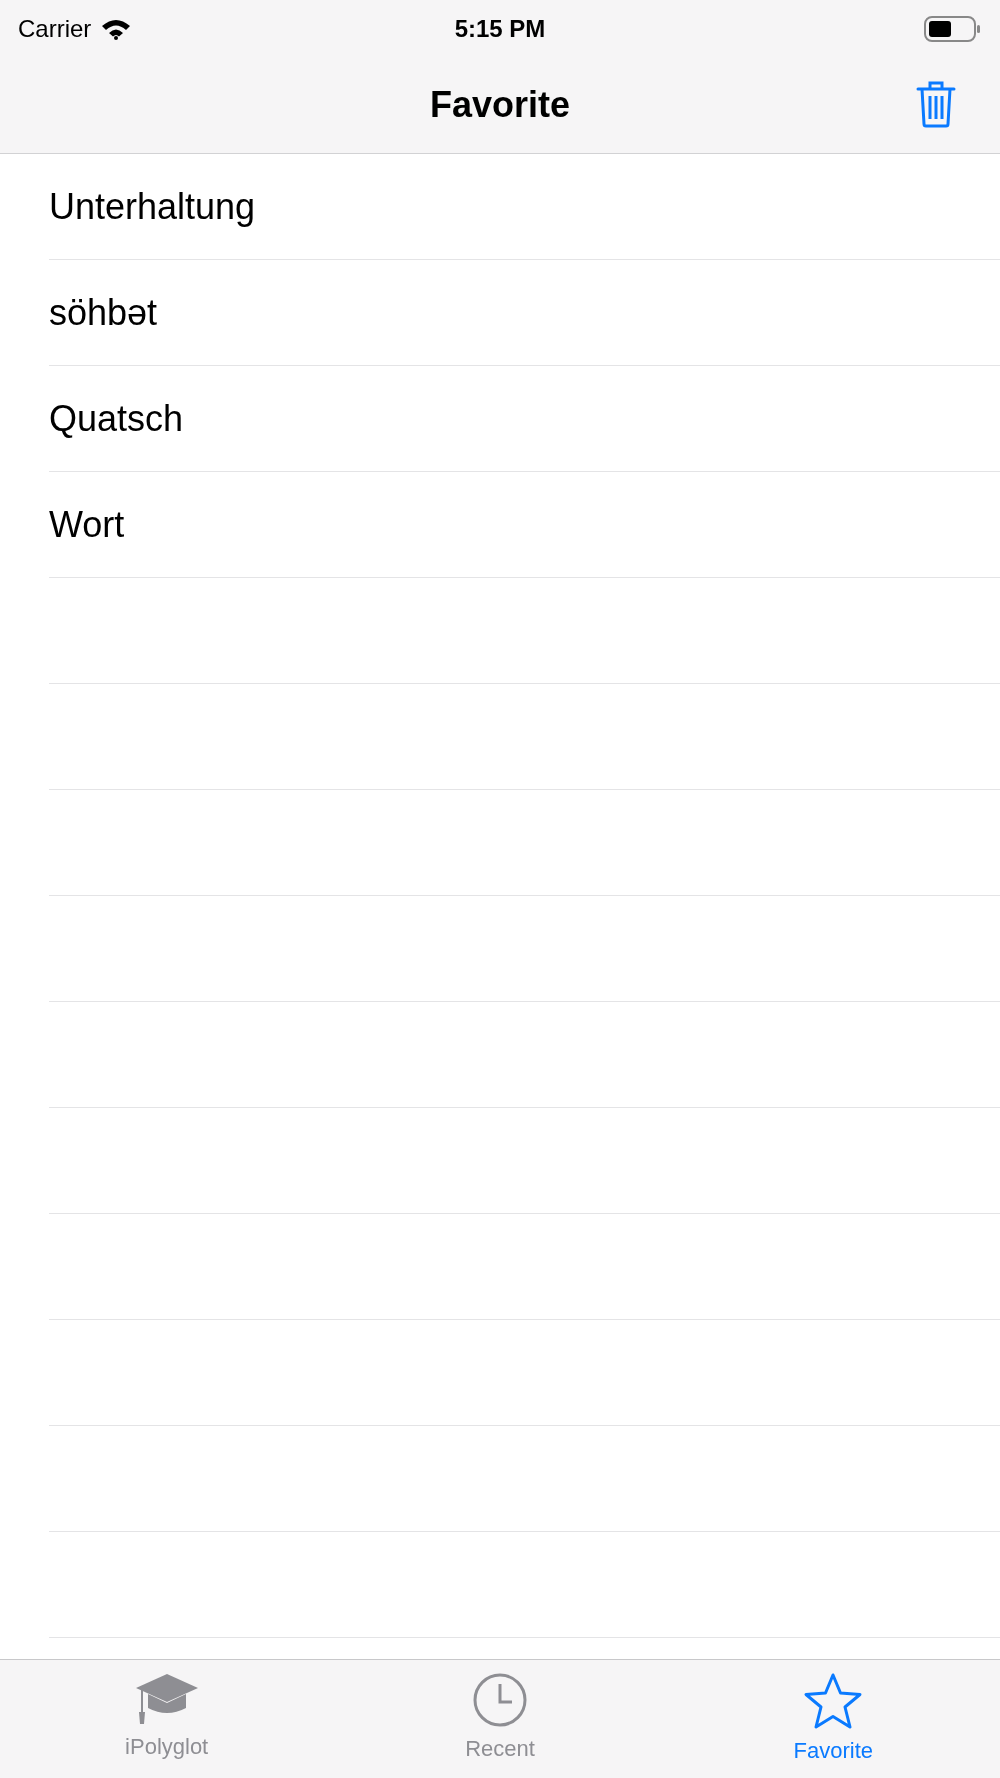 This screenshot has width=1000, height=1778. I want to click on trash-icon, so click(936, 104).